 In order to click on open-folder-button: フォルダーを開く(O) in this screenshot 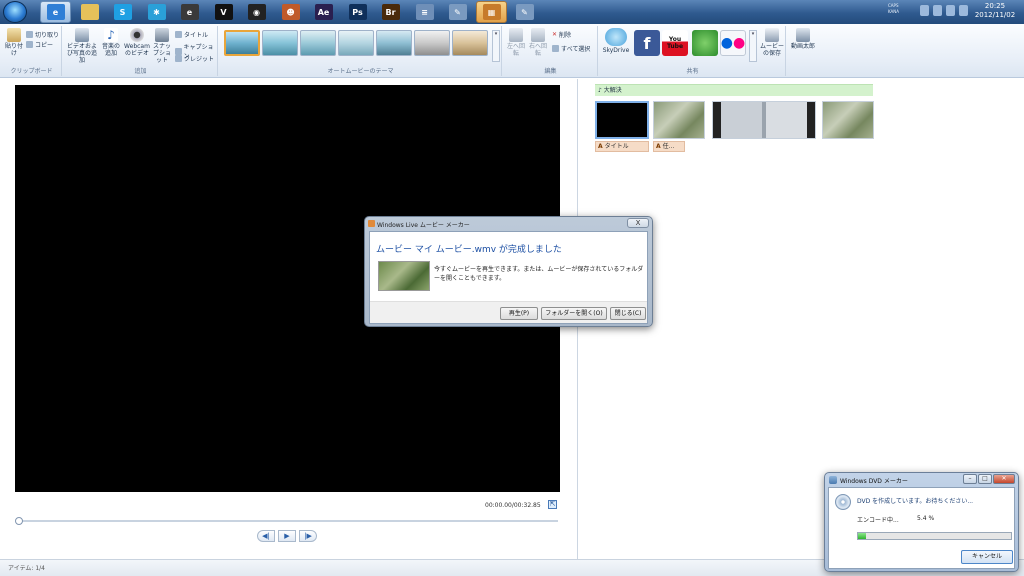, I will do `click(574, 313)`.